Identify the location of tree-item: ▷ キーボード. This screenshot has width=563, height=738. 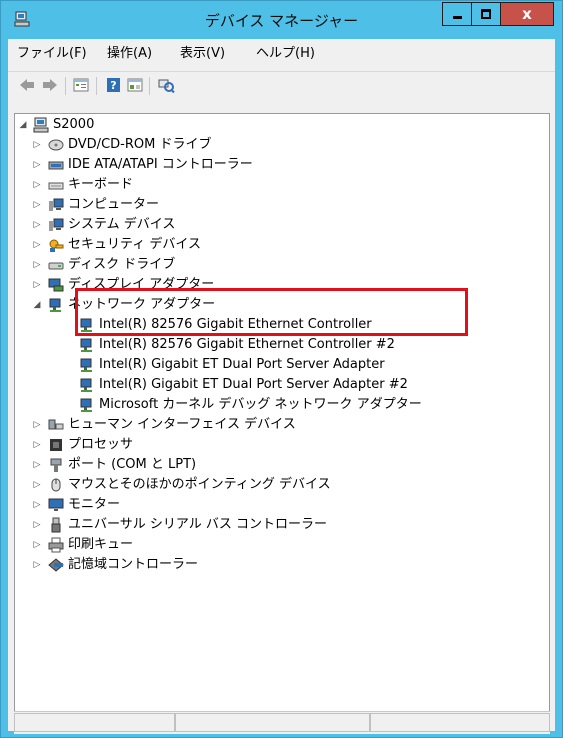
(280, 185).